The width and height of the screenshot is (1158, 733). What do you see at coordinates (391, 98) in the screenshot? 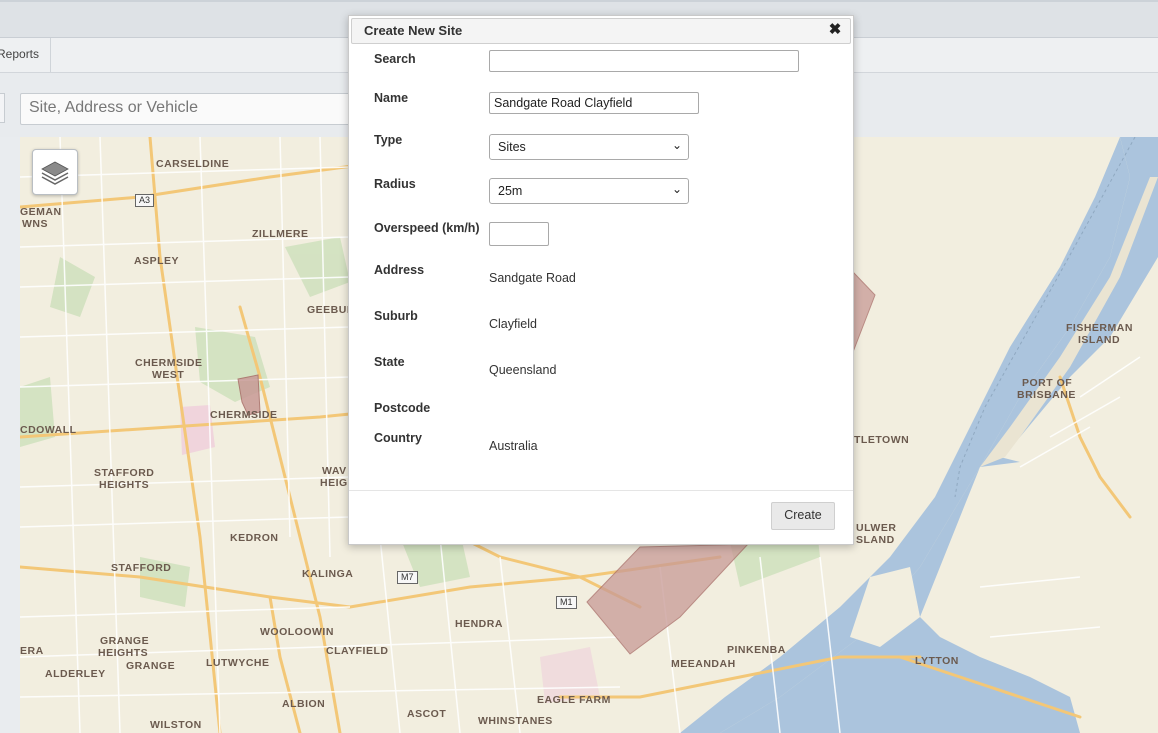
I see `name-label: Name` at bounding box center [391, 98].